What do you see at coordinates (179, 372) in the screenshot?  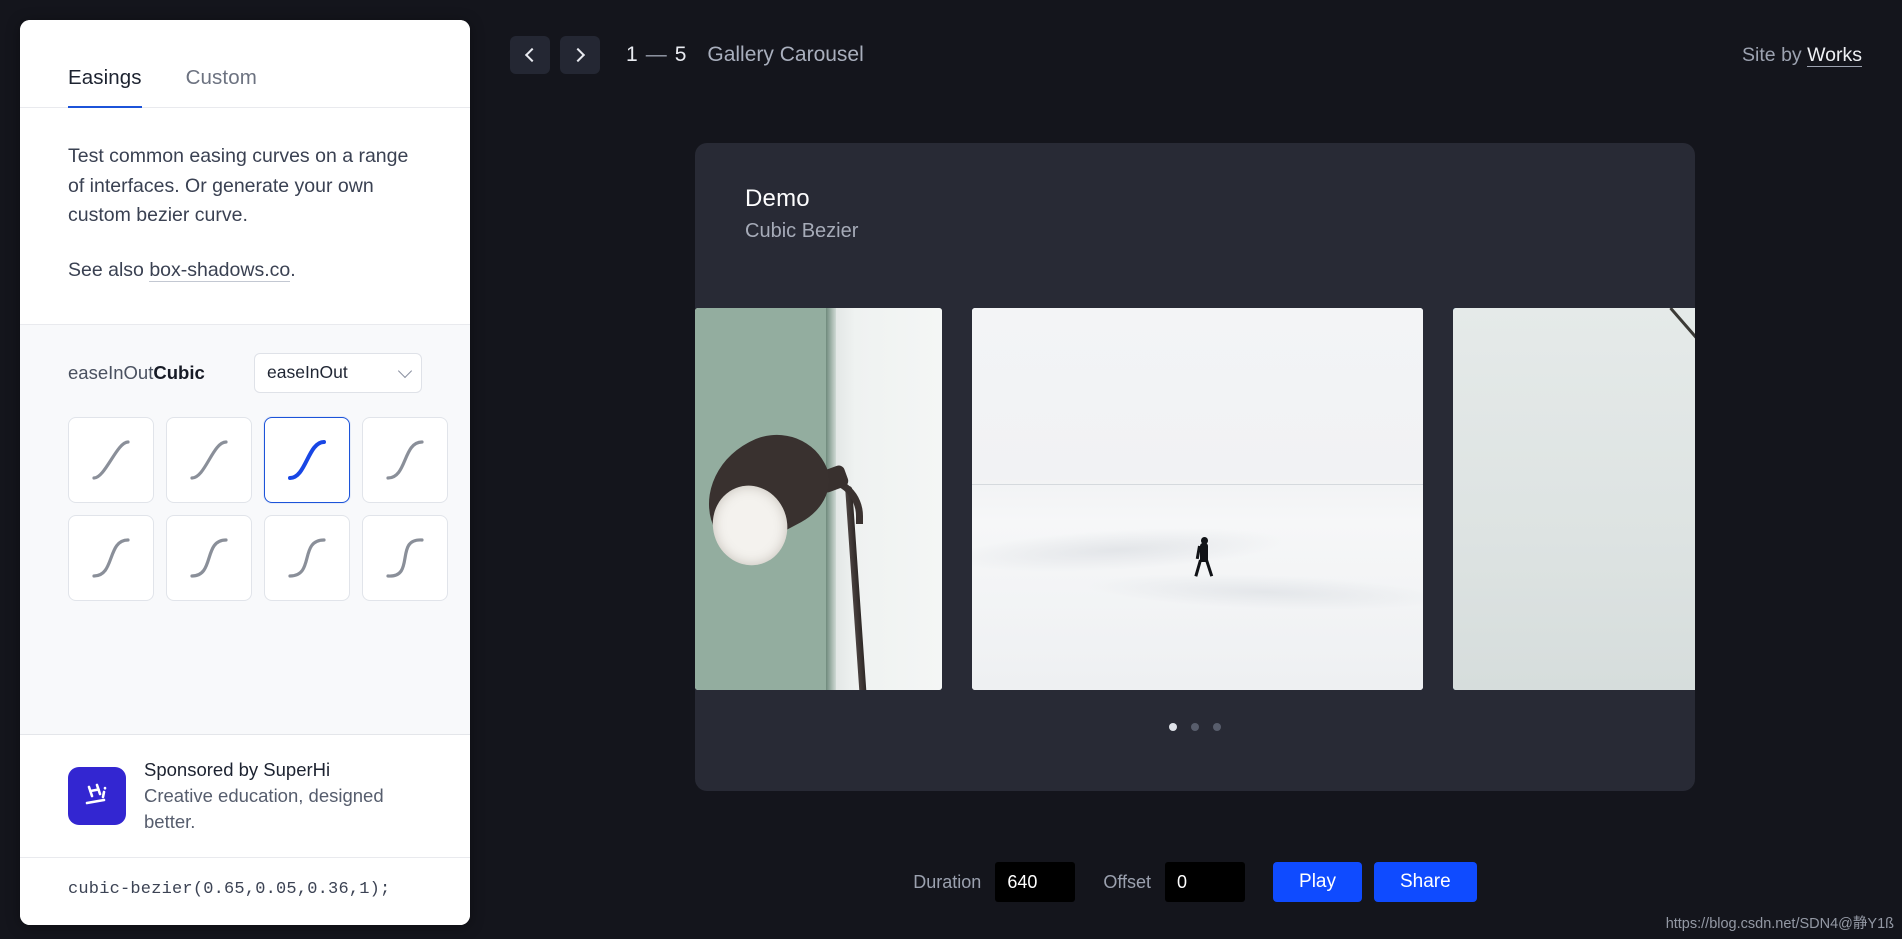 I see `current-easing-suffix: Cubic` at bounding box center [179, 372].